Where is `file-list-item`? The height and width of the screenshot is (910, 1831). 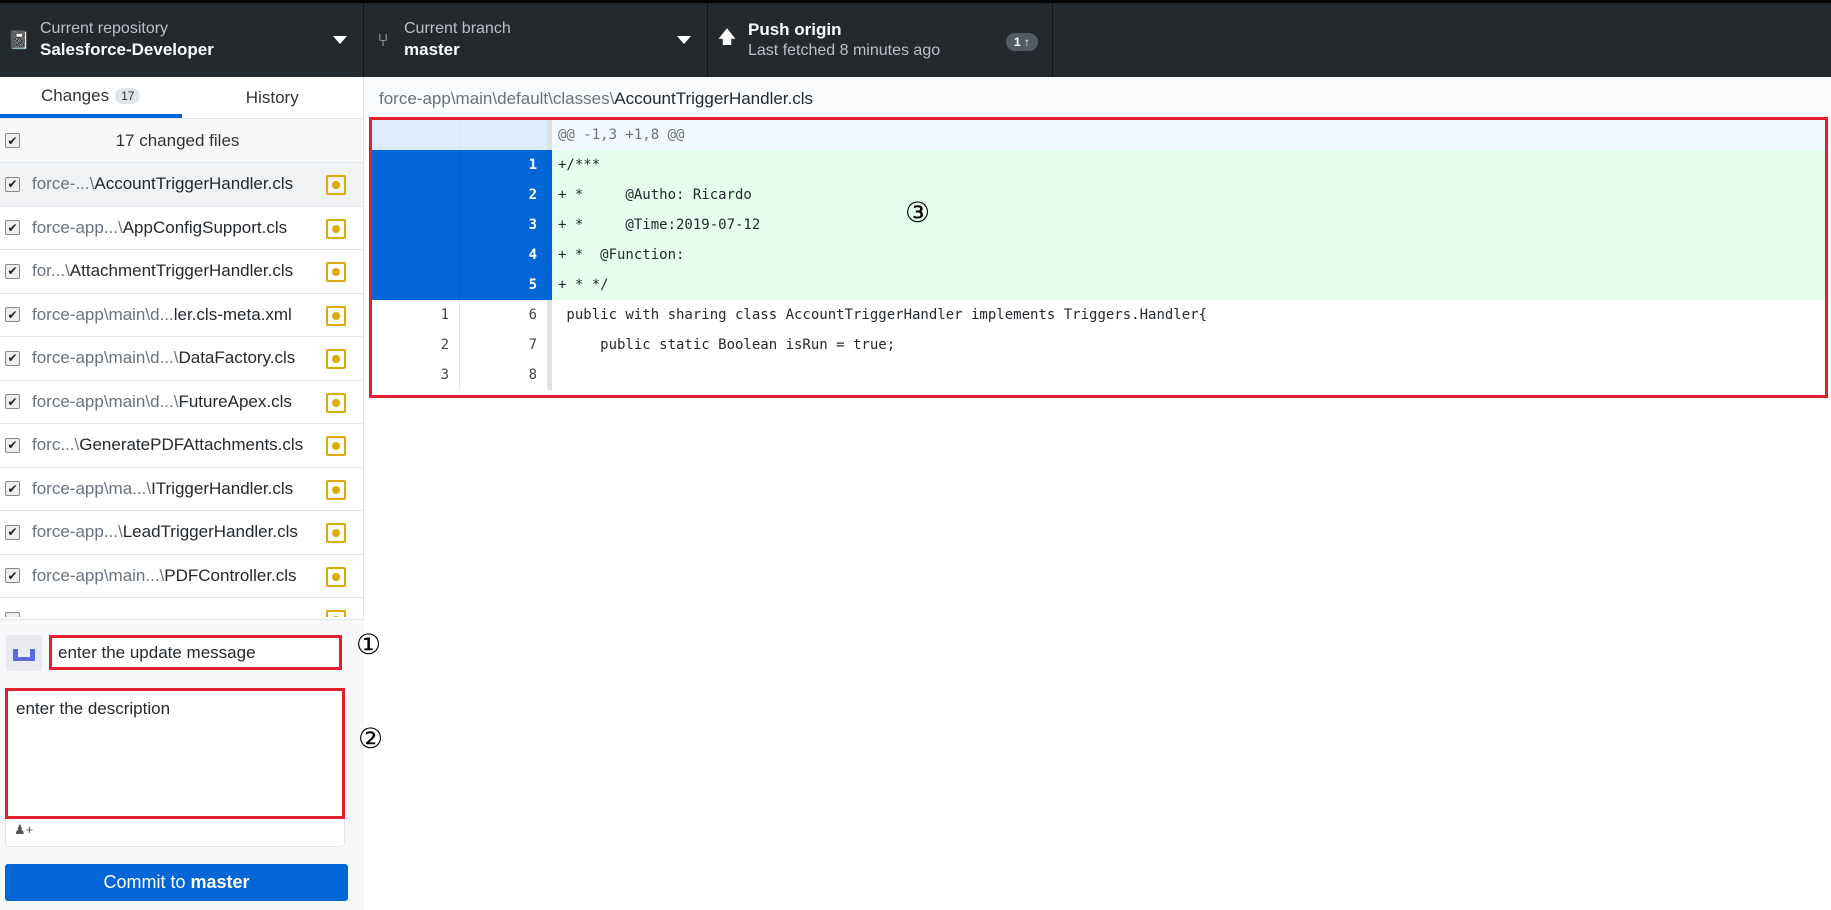 file-list-item is located at coordinates (181, 607).